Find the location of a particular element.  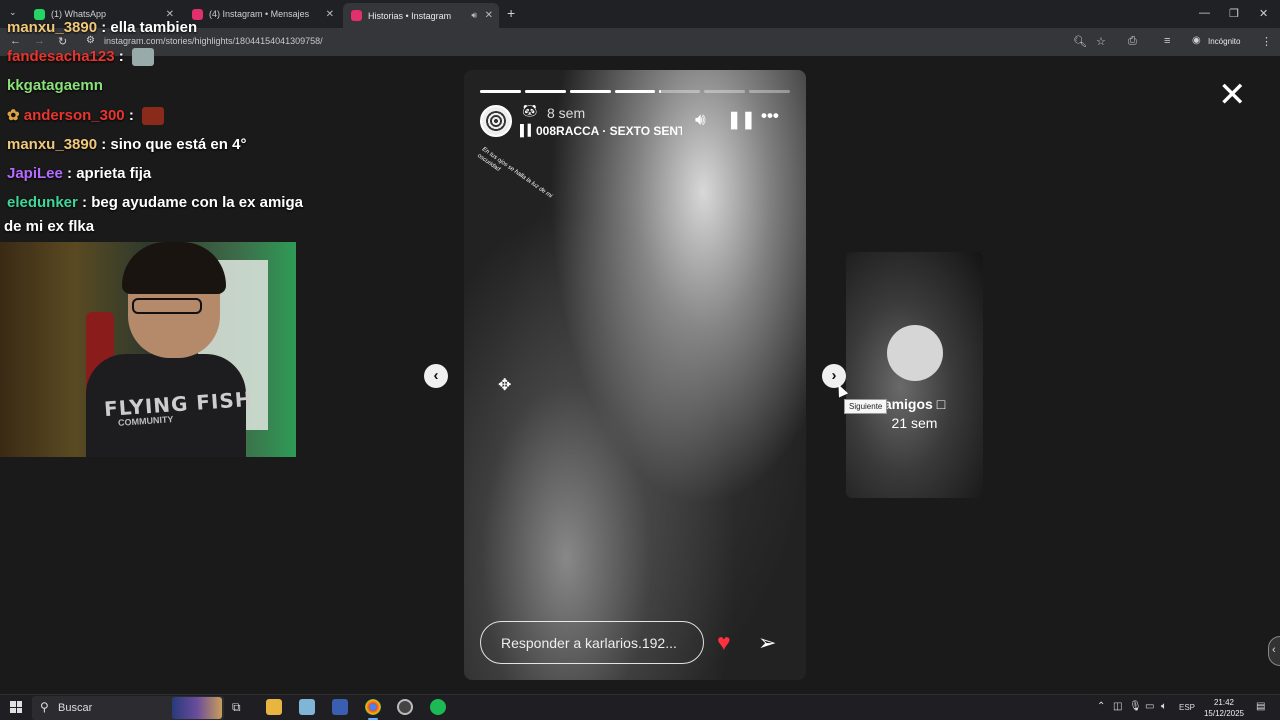

chat-username: fandesacha123 is located at coordinates (61, 56).